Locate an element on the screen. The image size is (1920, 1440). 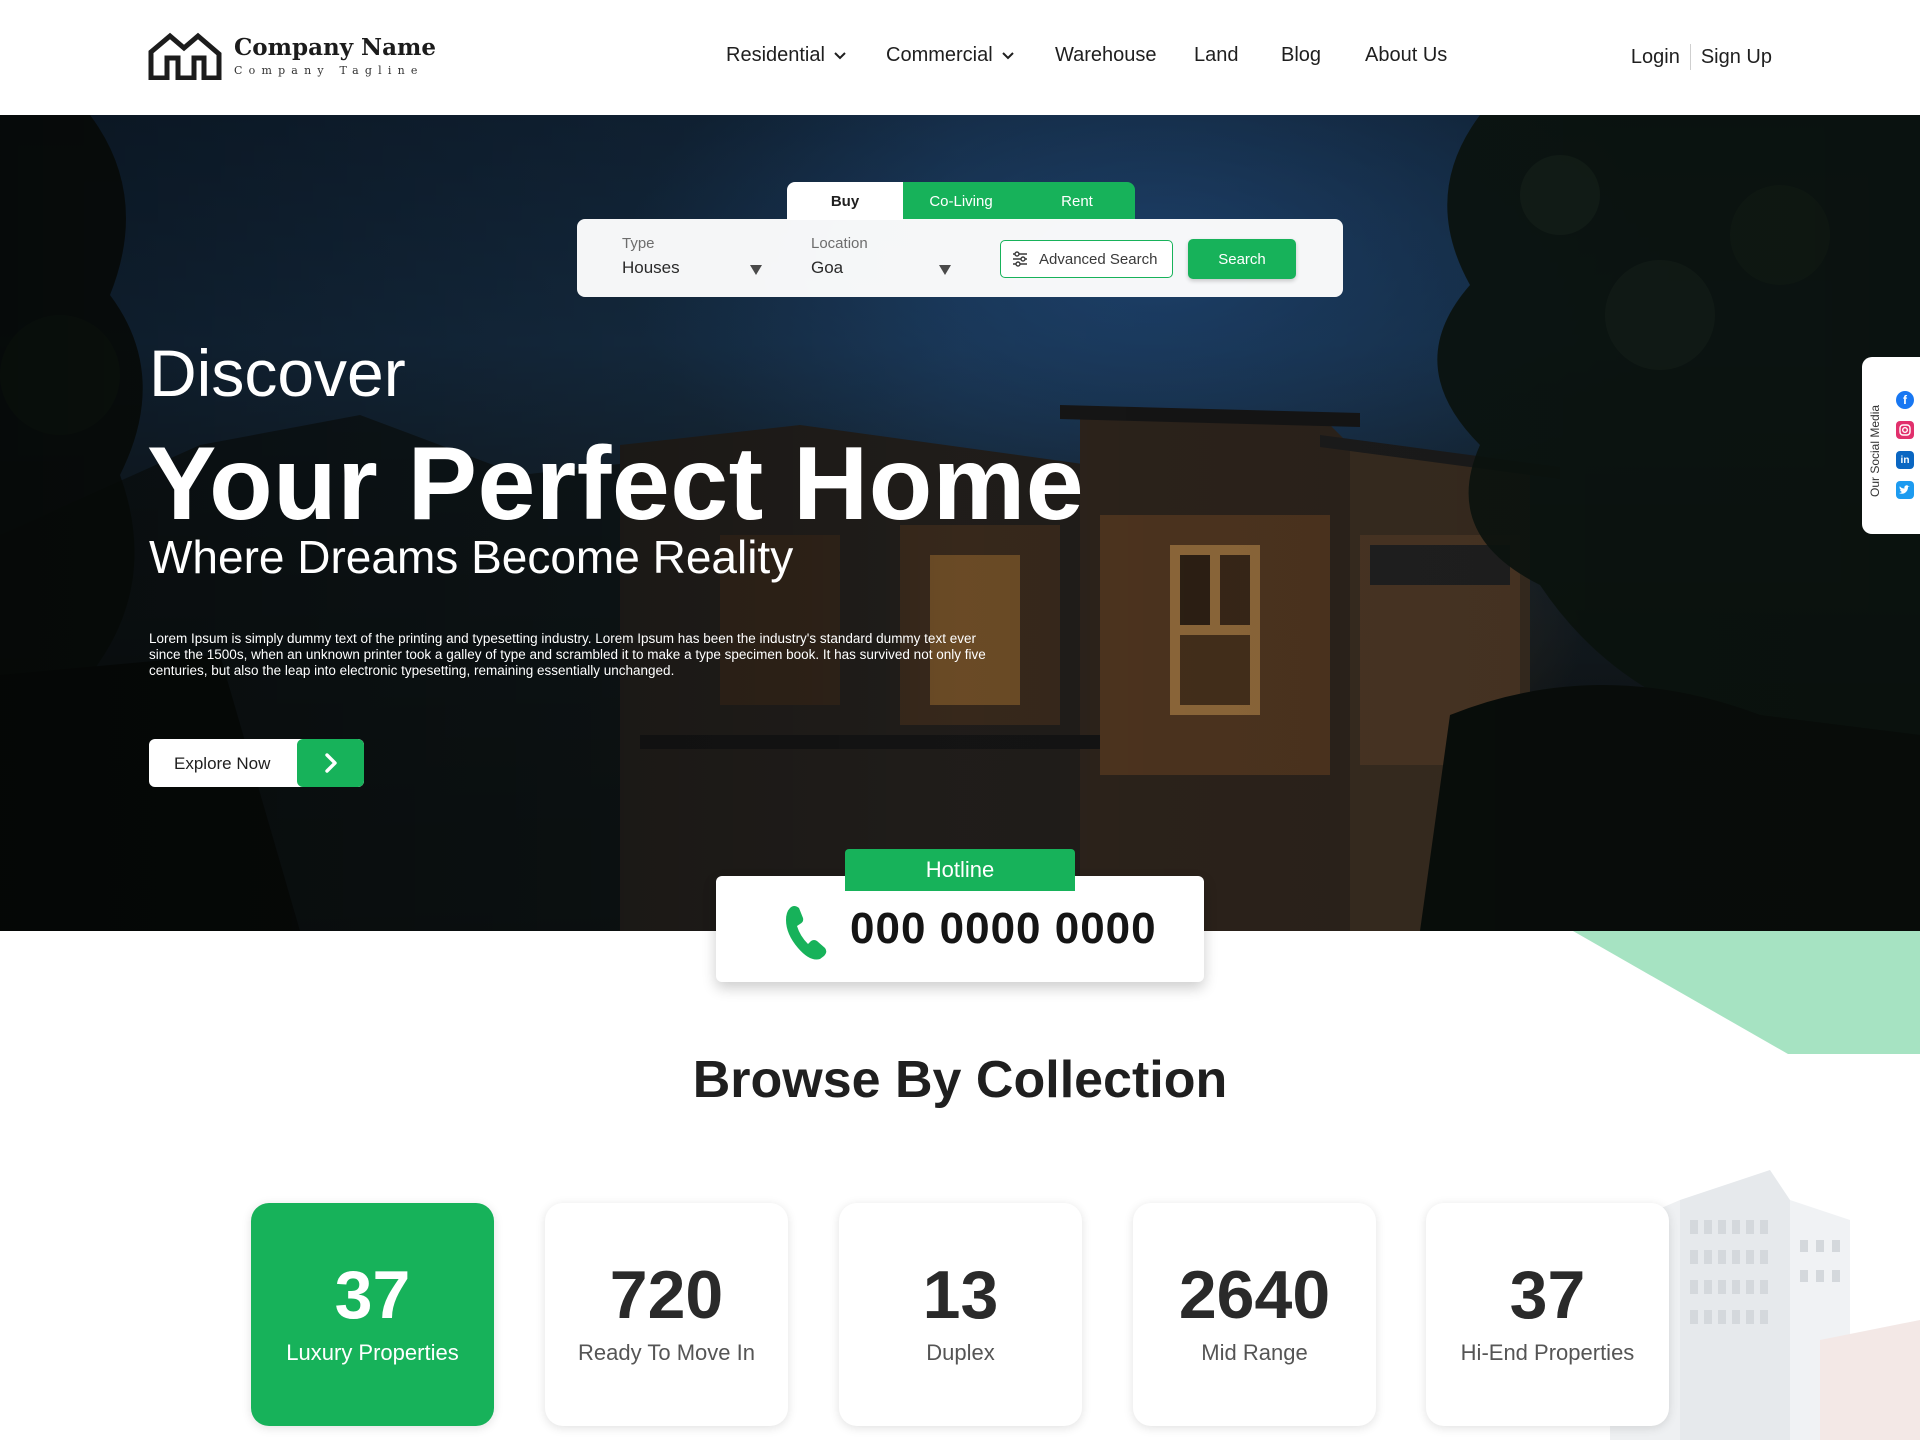
location-label: Location is located at coordinates (839, 243).